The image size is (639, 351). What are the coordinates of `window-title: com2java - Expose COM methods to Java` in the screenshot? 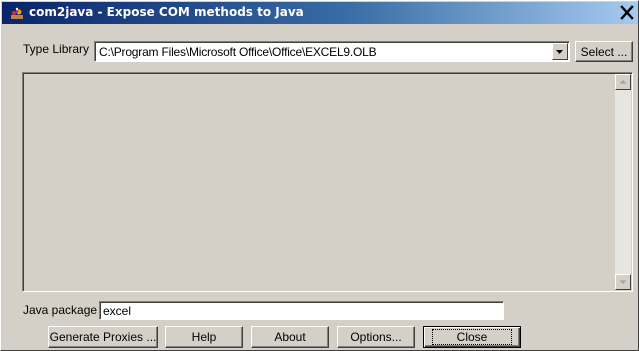 It's located at (166, 12).